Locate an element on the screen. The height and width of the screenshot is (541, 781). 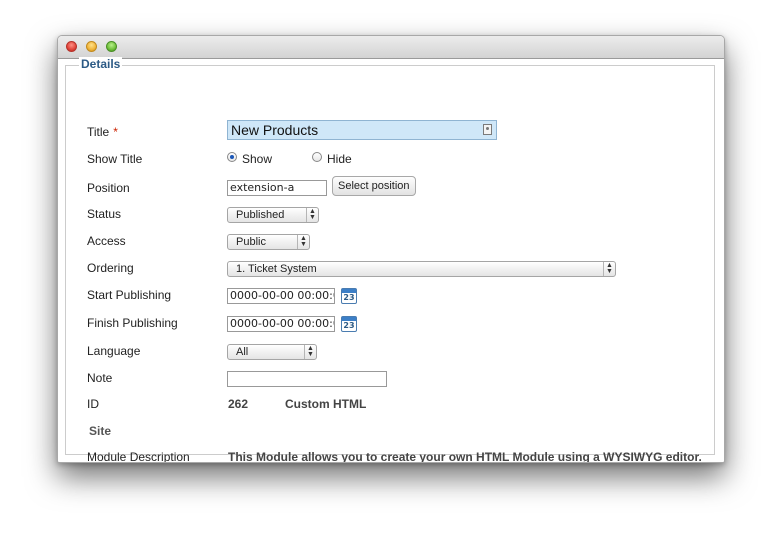
hide-radio-label: Hide is located at coordinates (339, 159).